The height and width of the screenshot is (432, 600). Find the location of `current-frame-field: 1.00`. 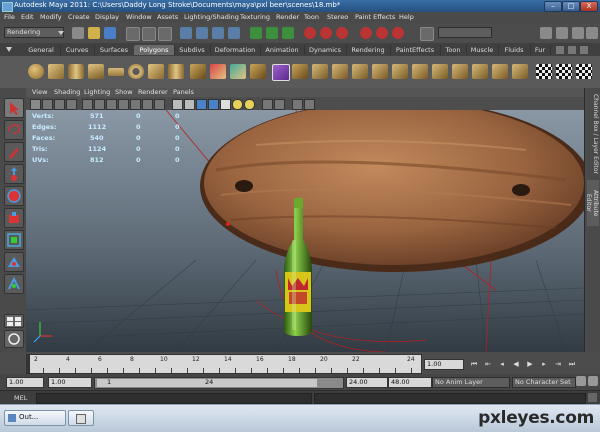

current-frame-field: 1.00 is located at coordinates (444, 364).